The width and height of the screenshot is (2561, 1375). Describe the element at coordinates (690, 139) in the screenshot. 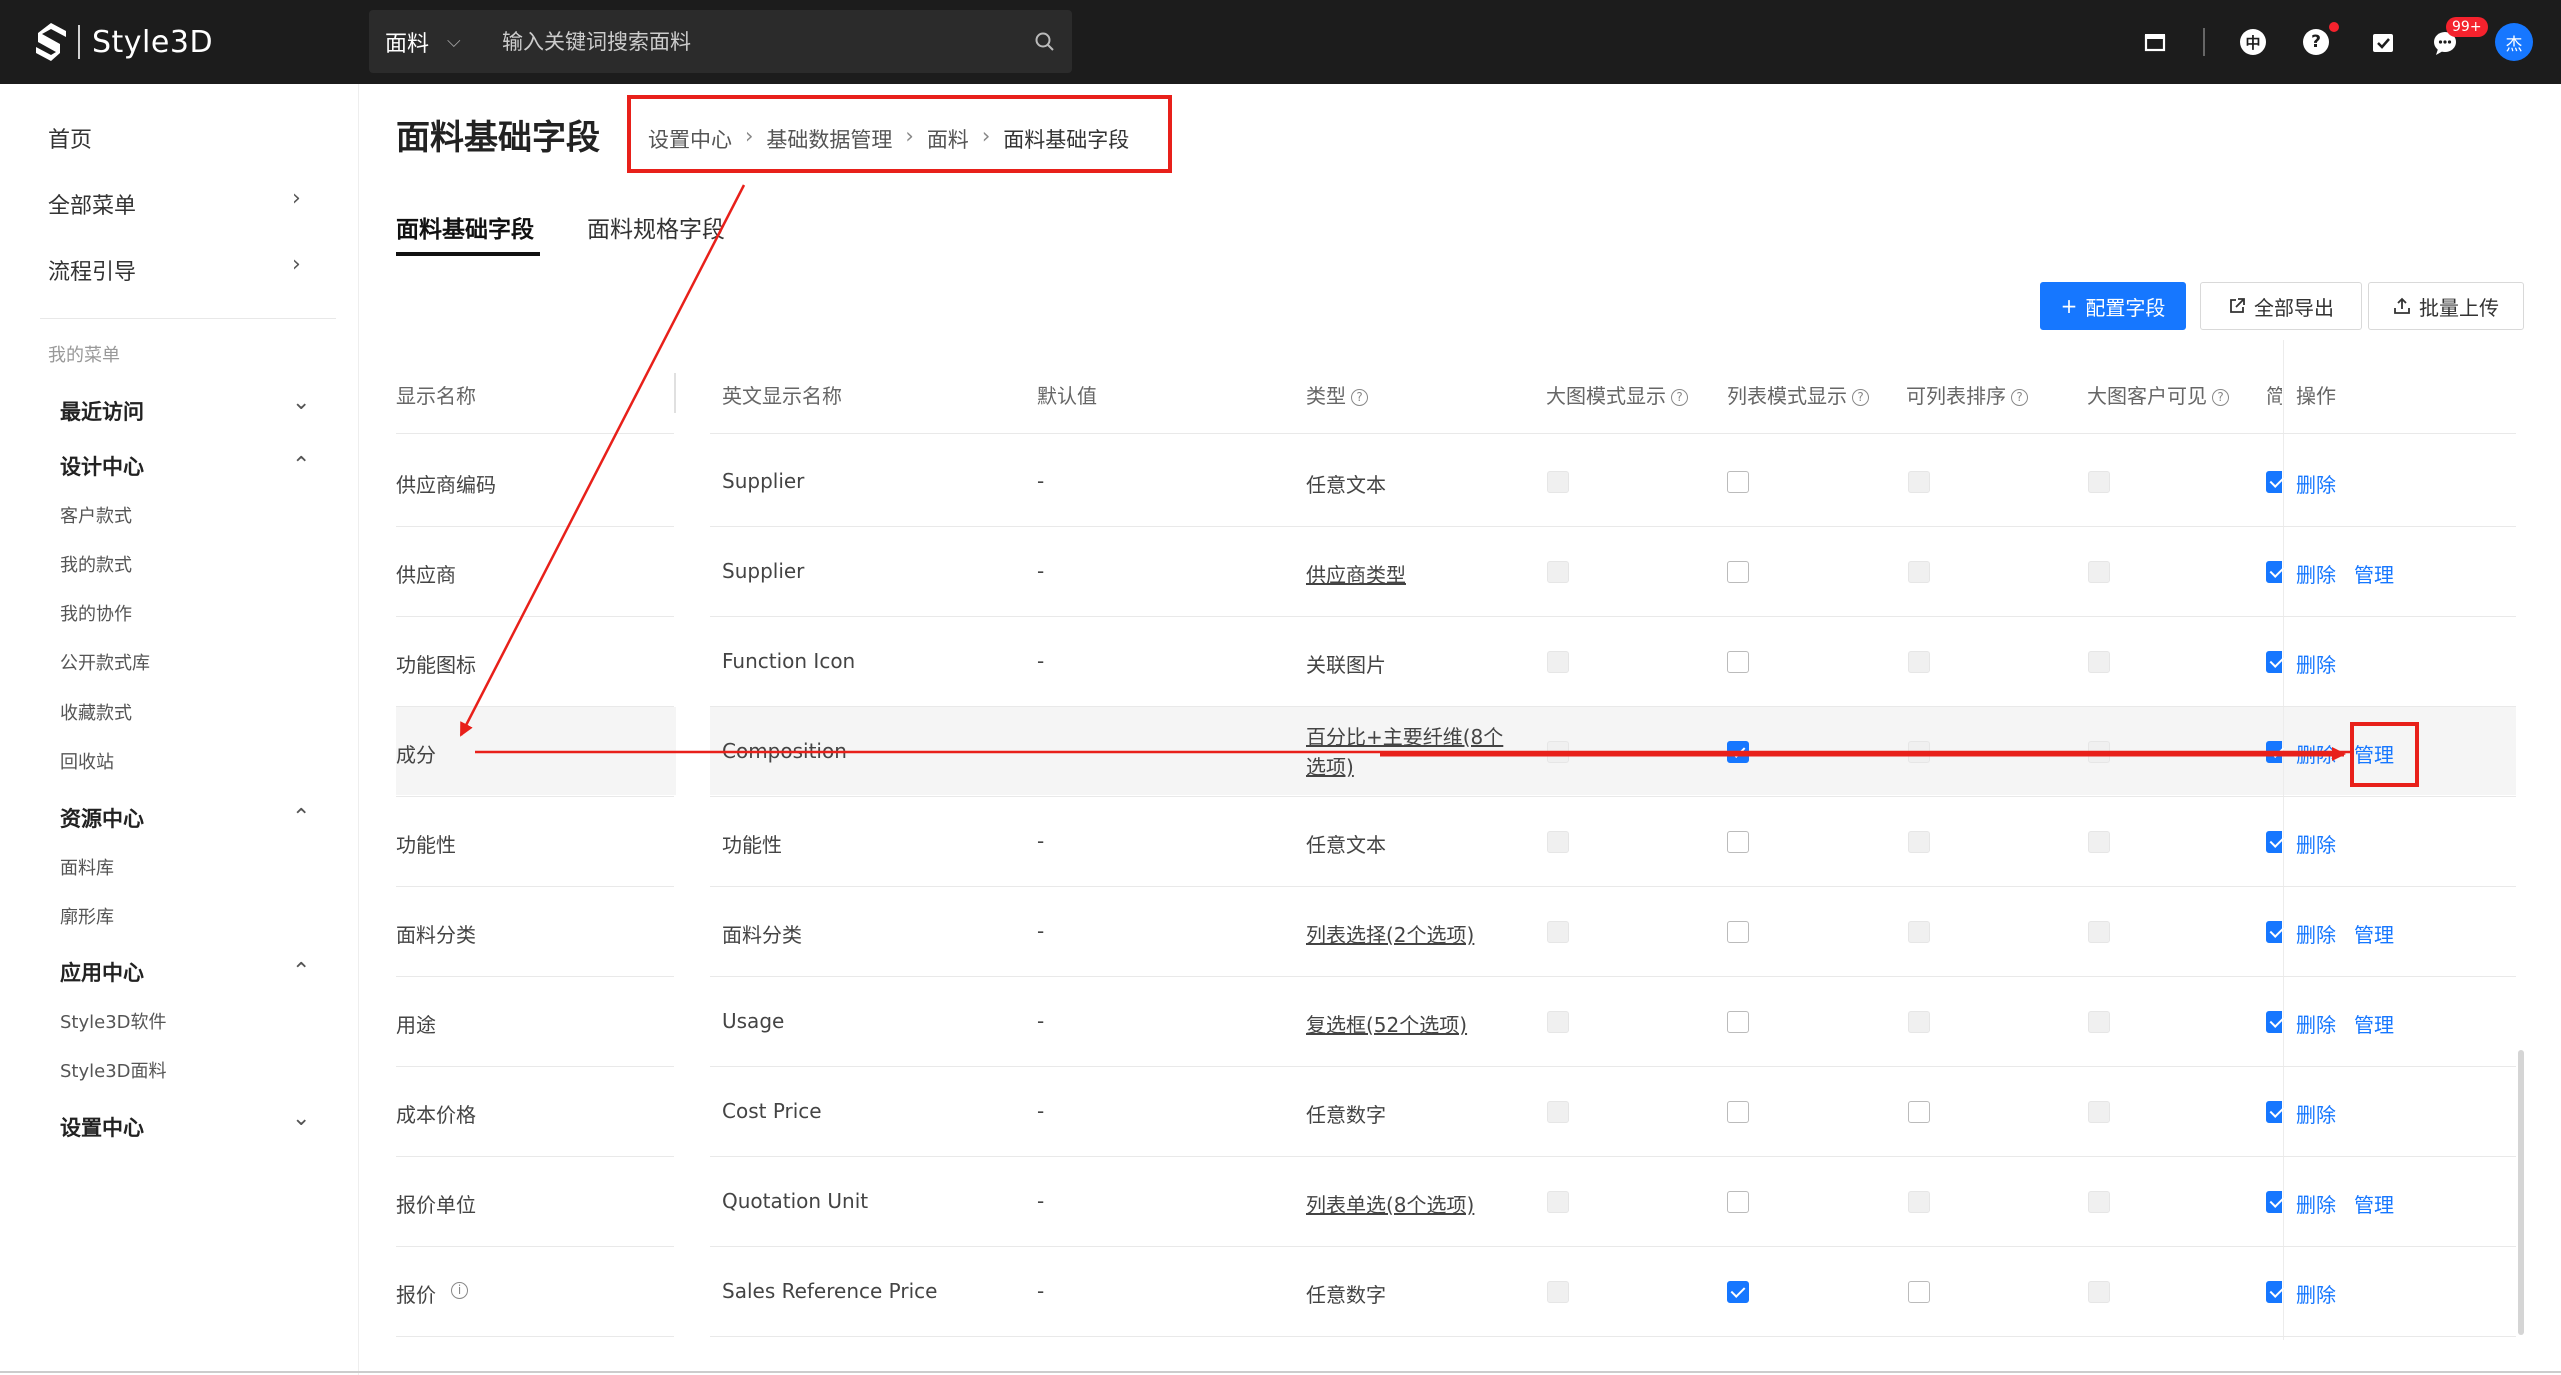

I see `breadcrumb-item: 设置中心` at that location.